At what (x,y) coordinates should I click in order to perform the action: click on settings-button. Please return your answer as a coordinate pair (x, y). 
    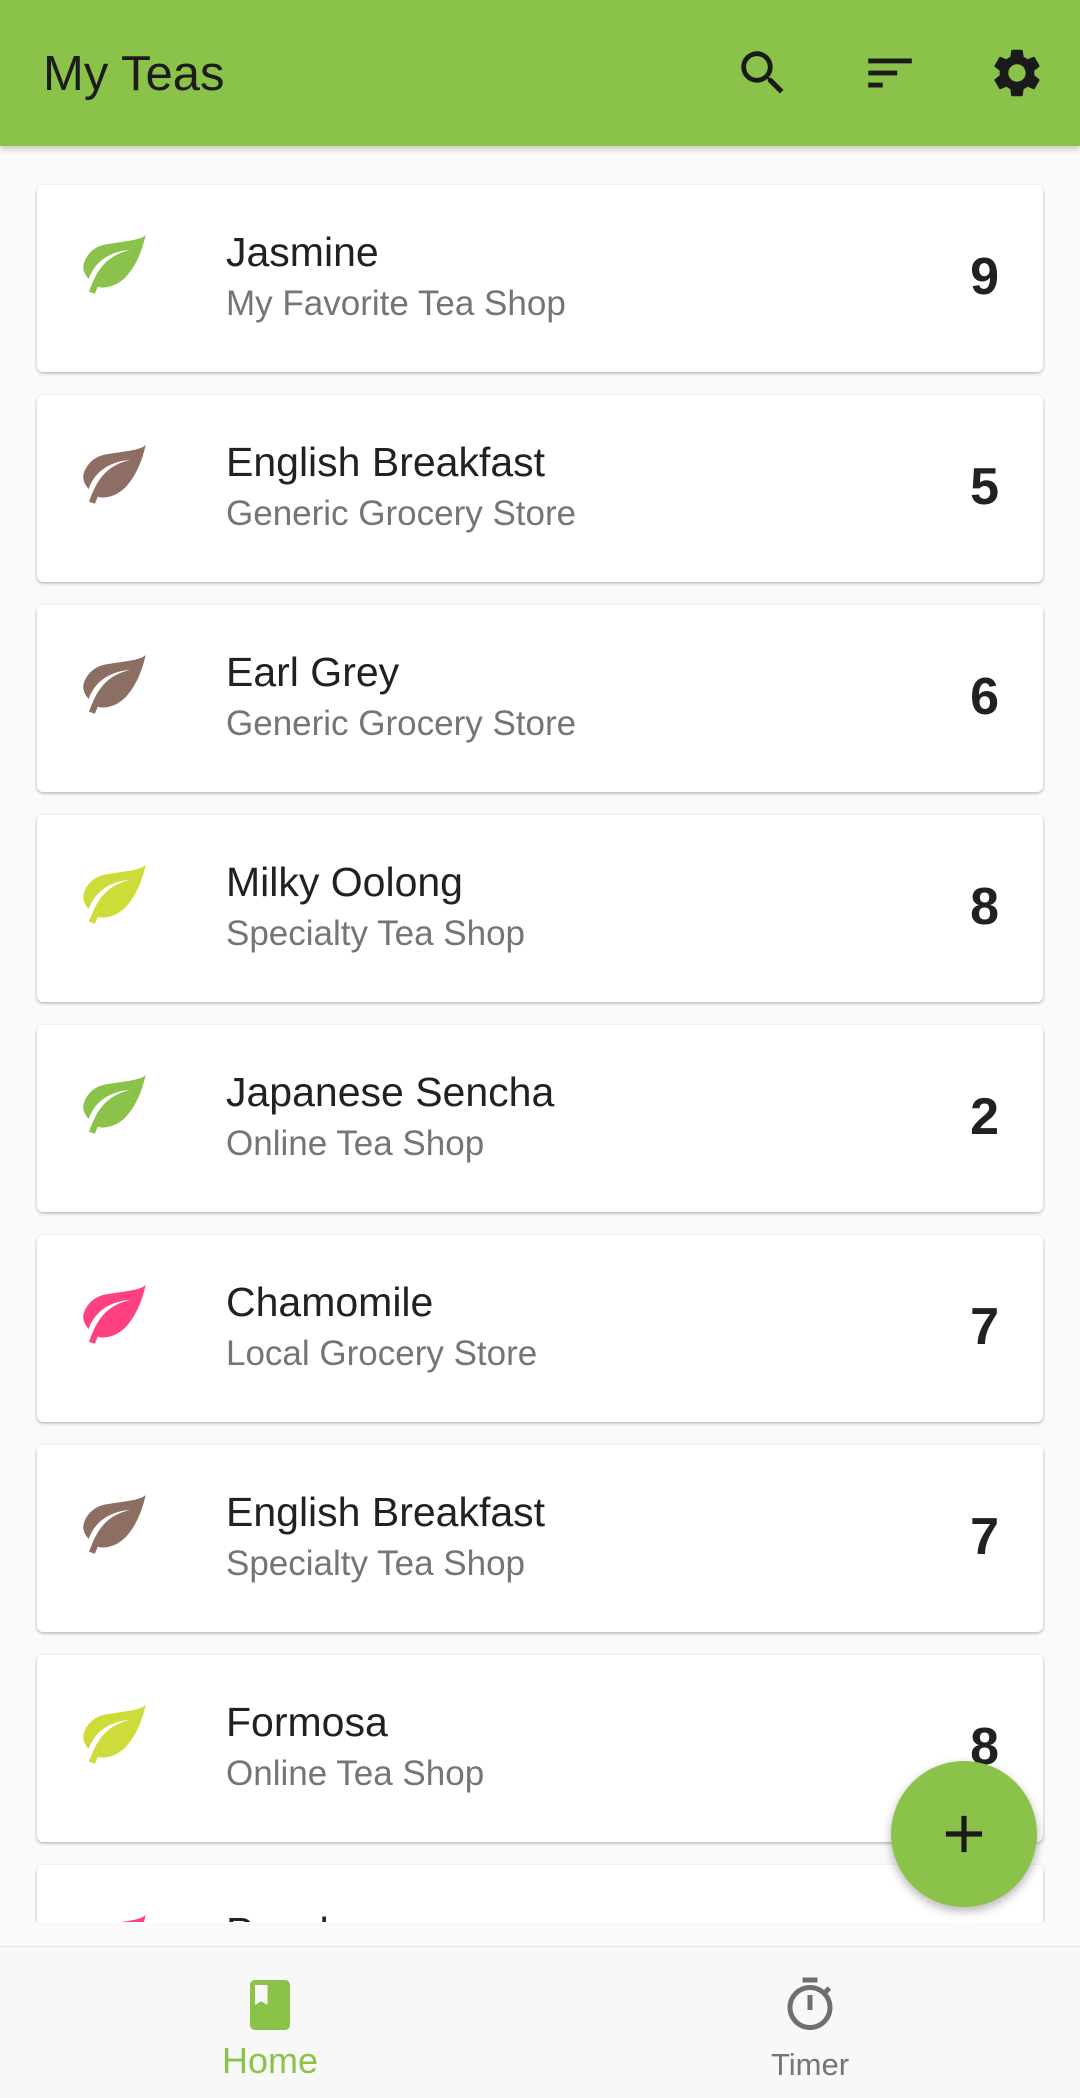
    Looking at the image, I should click on (1017, 73).